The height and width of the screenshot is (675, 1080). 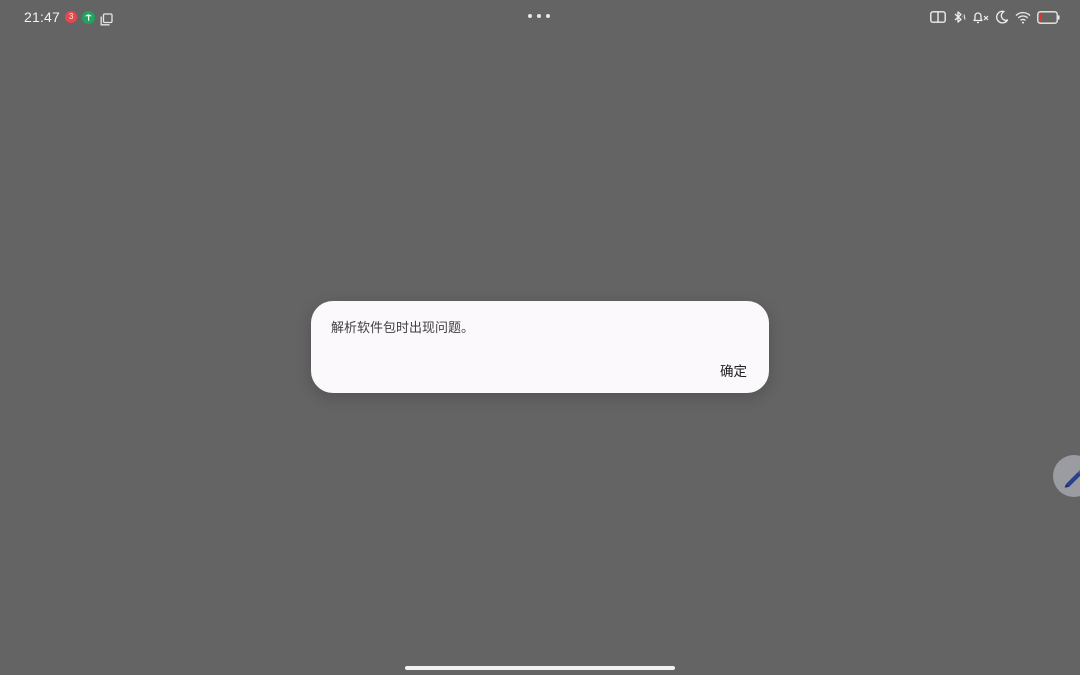 I want to click on bluetooth-icon, so click(x=959, y=17).